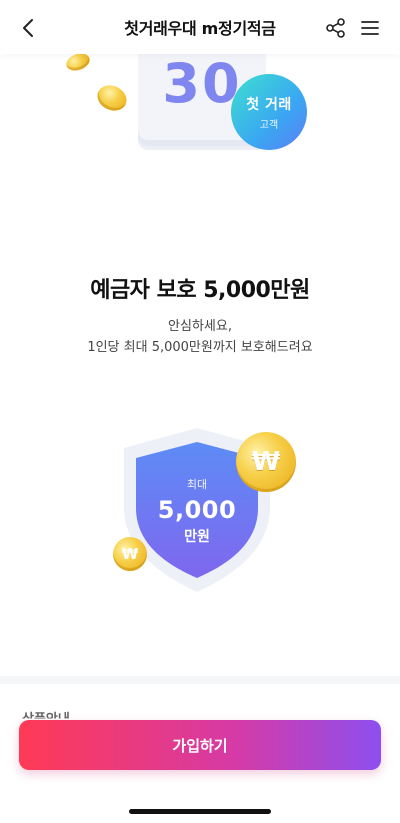 The width and height of the screenshot is (400, 823). I want to click on share-button, so click(336, 28).